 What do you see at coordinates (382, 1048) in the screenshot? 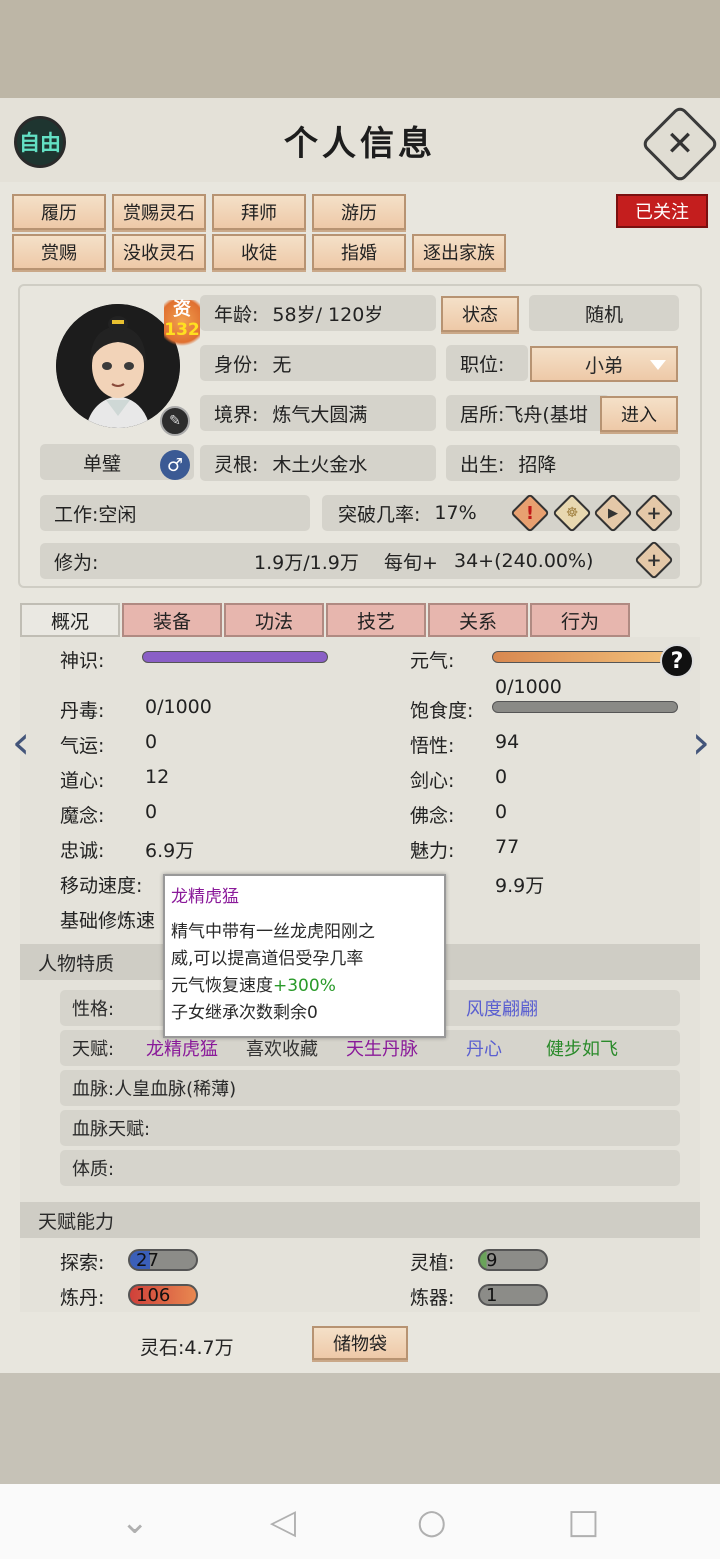
I see `talent-pill-vein: 天生丹脉` at bounding box center [382, 1048].